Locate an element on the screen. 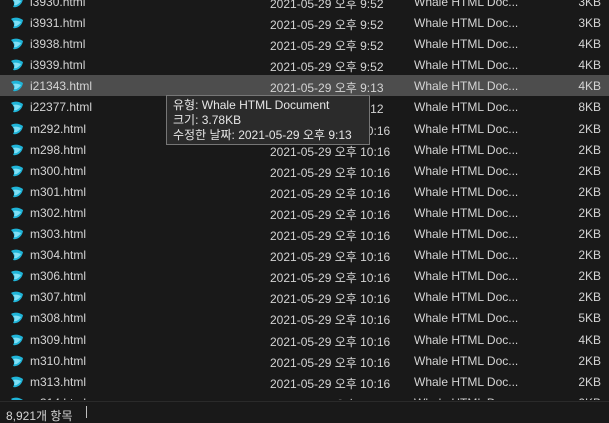 This screenshot has width=609, height=423. file-name: m298.html is located at coordinates (58, 149).